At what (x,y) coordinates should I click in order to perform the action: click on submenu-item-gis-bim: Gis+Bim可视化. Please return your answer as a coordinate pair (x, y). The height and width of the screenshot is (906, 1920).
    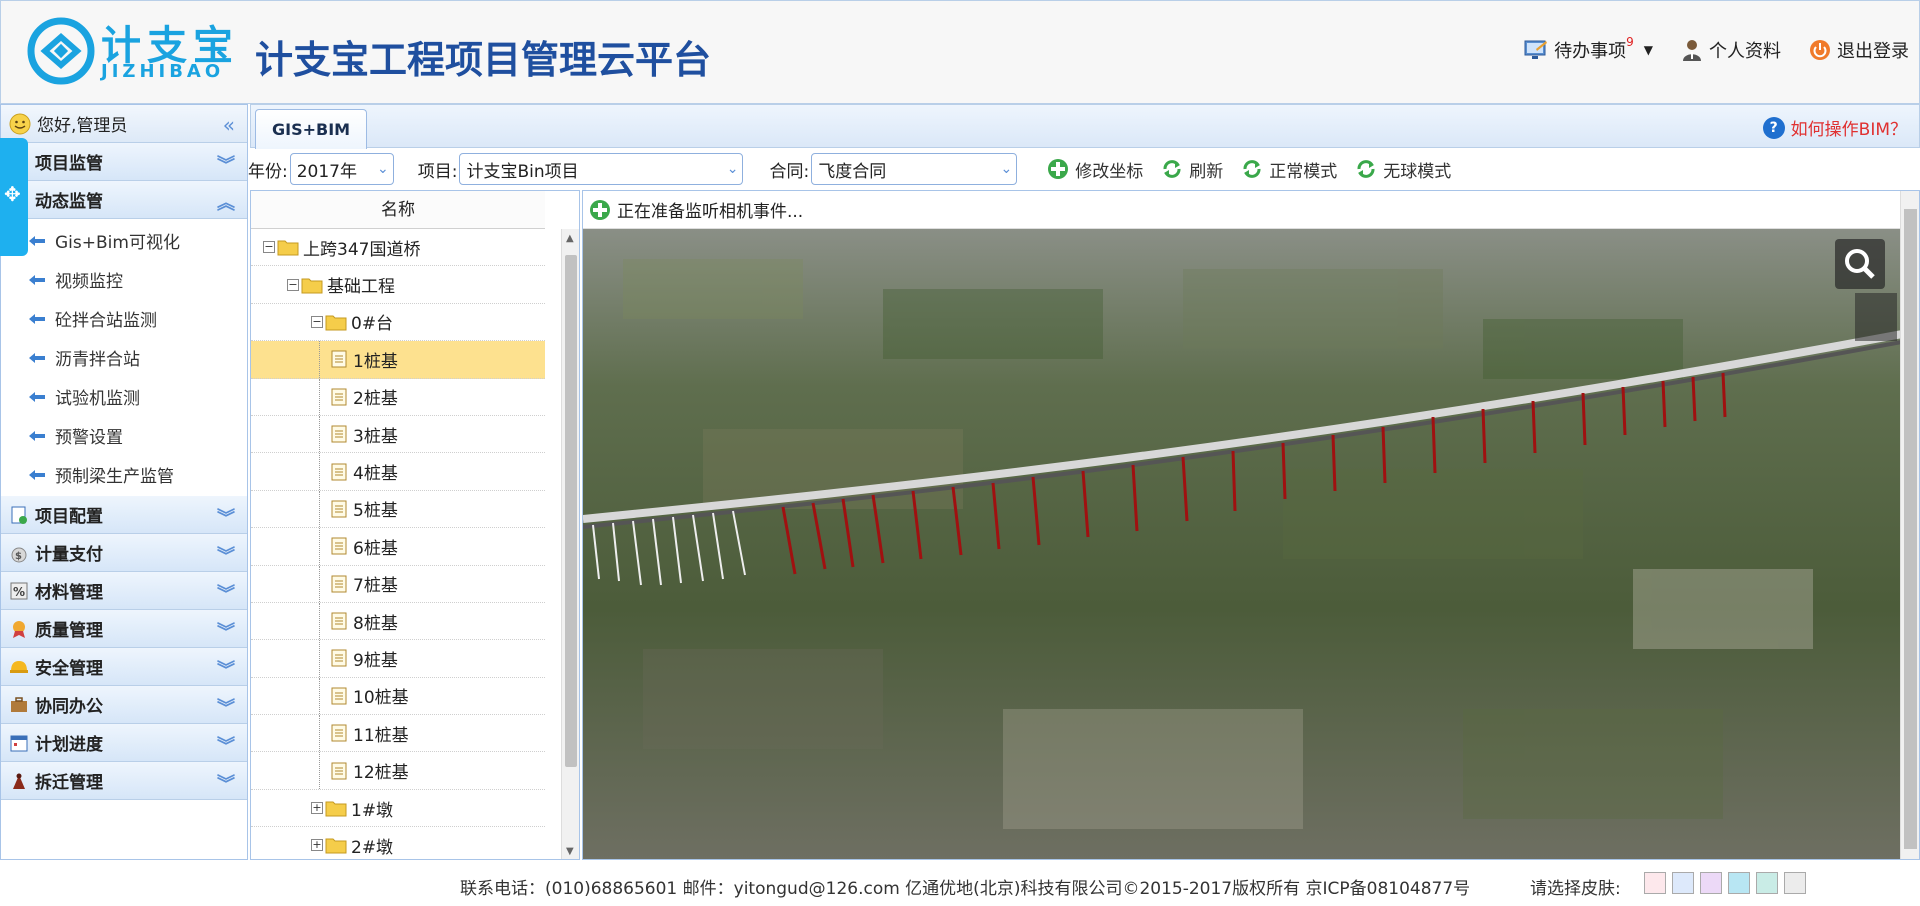
    Looking at the image, I should click on (124, 240).